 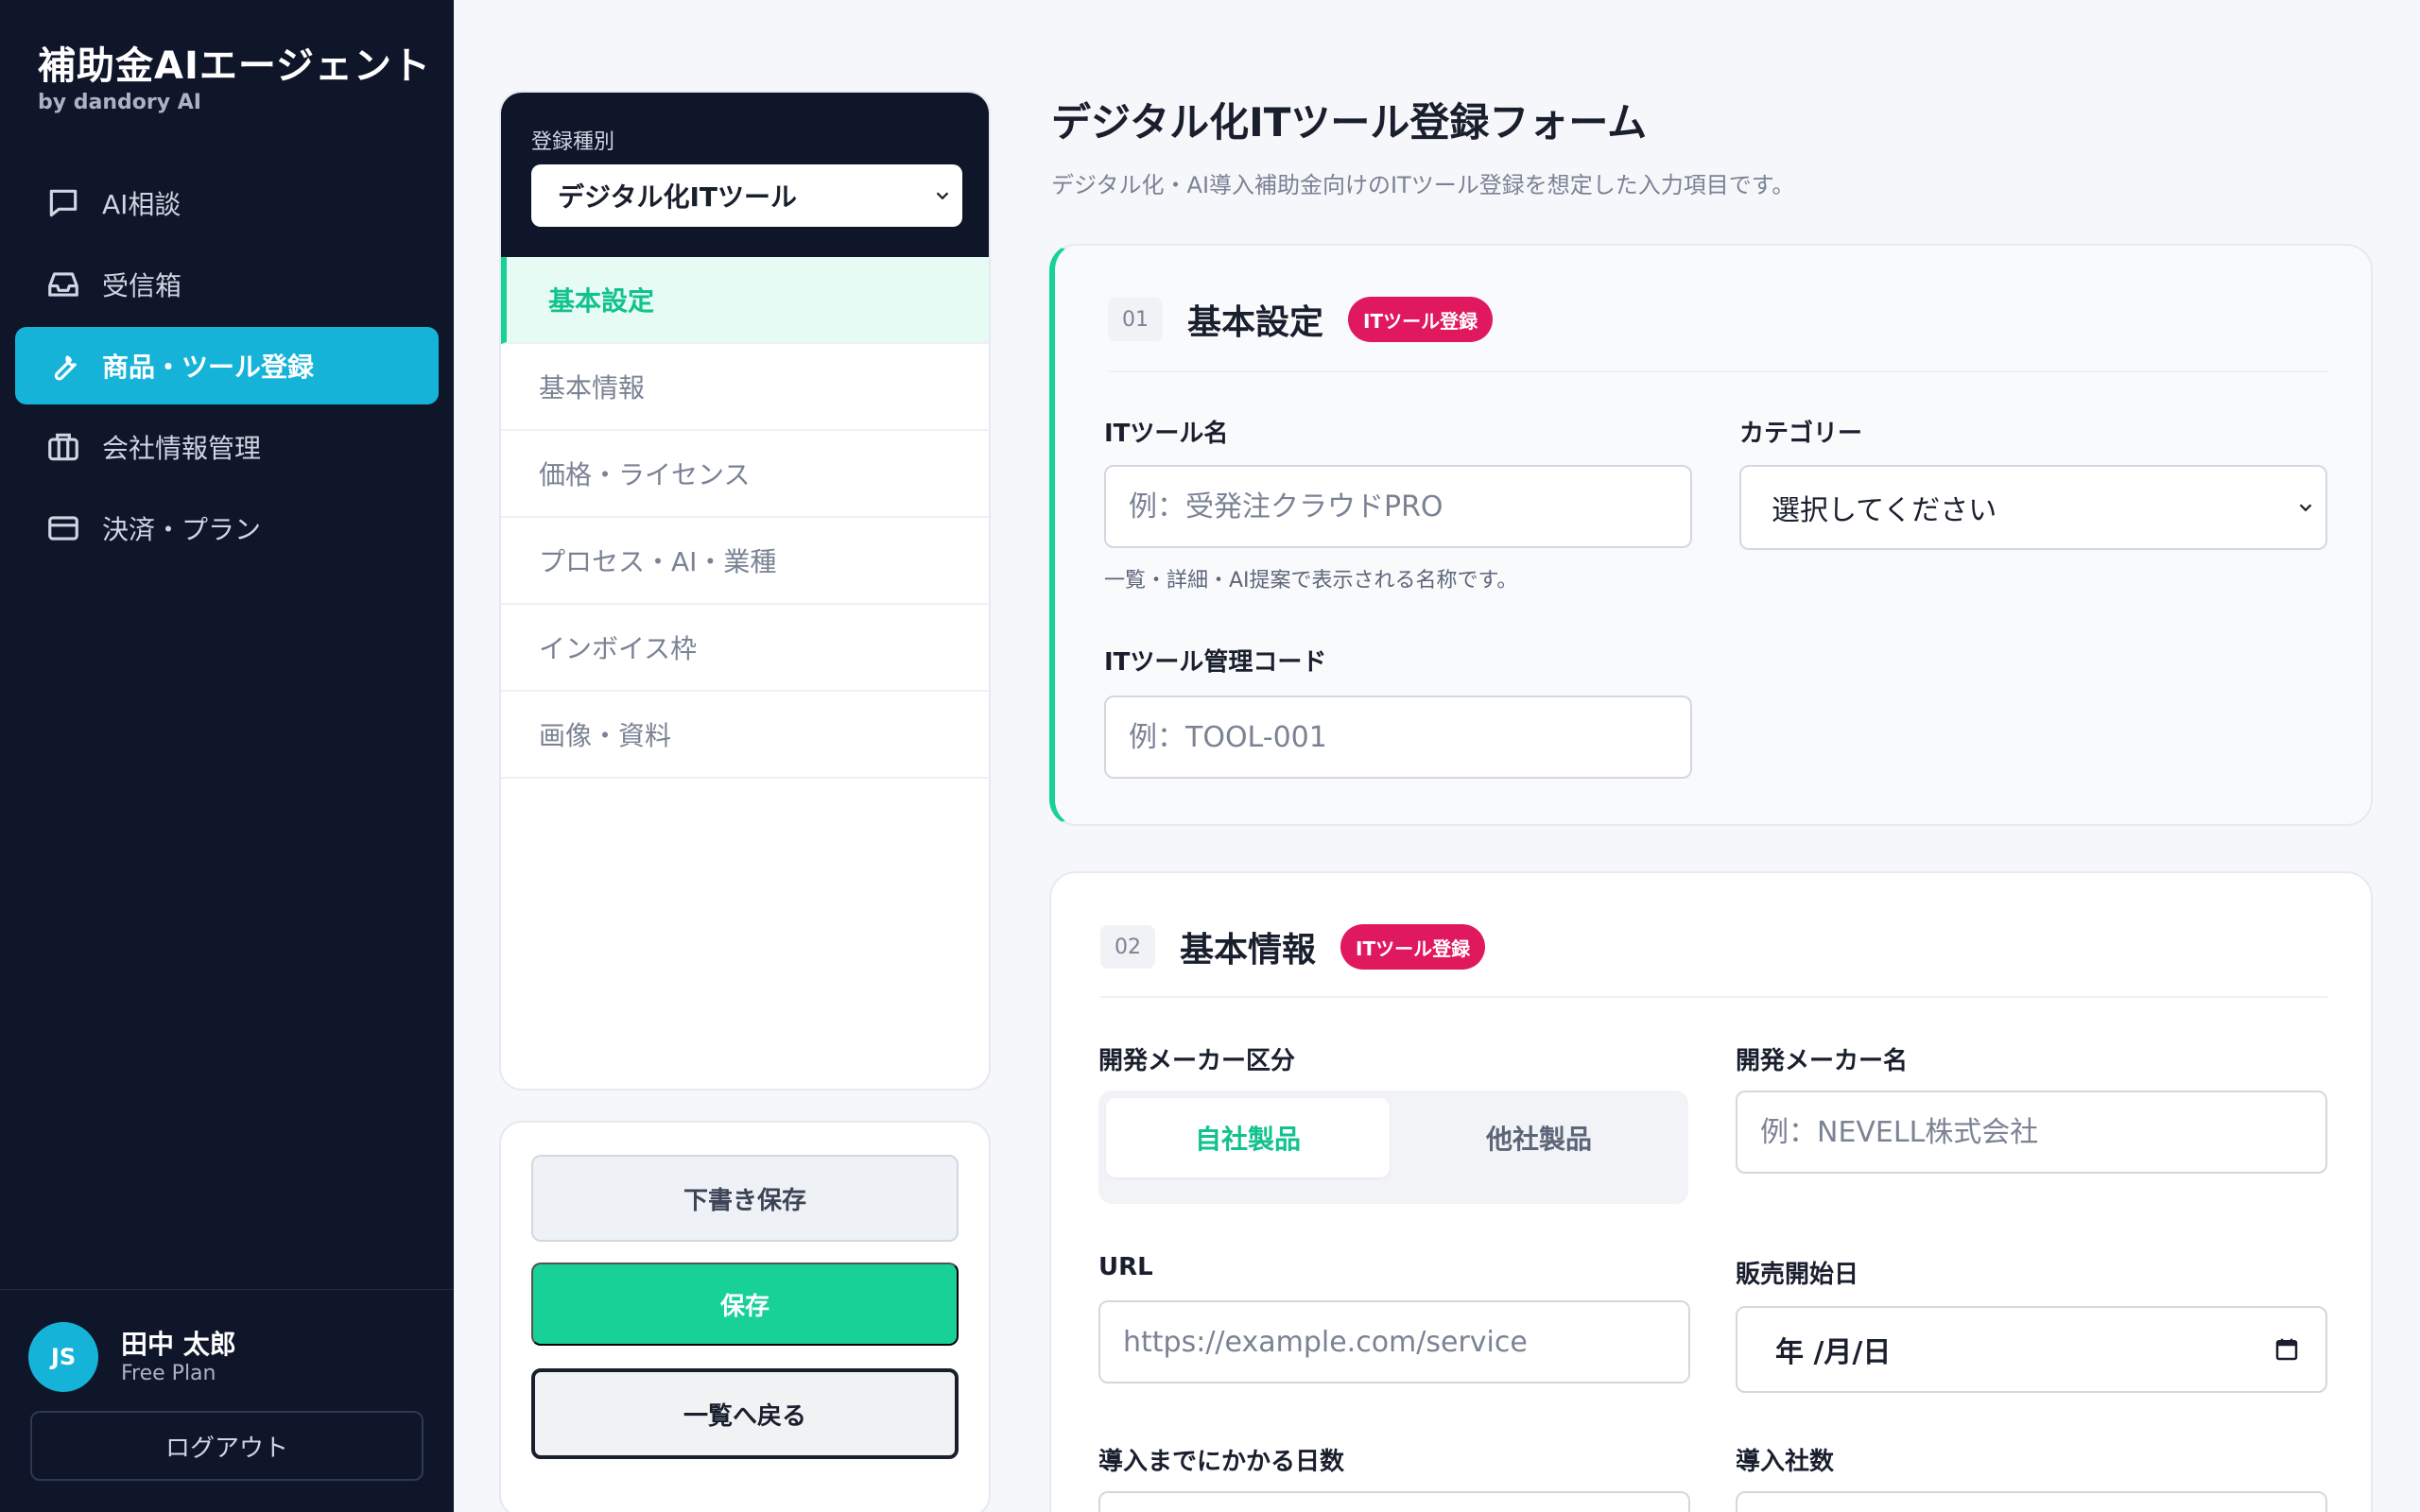 I want to click on registration-type-value: デジタル化ITツール, so click(x=678, y=197).